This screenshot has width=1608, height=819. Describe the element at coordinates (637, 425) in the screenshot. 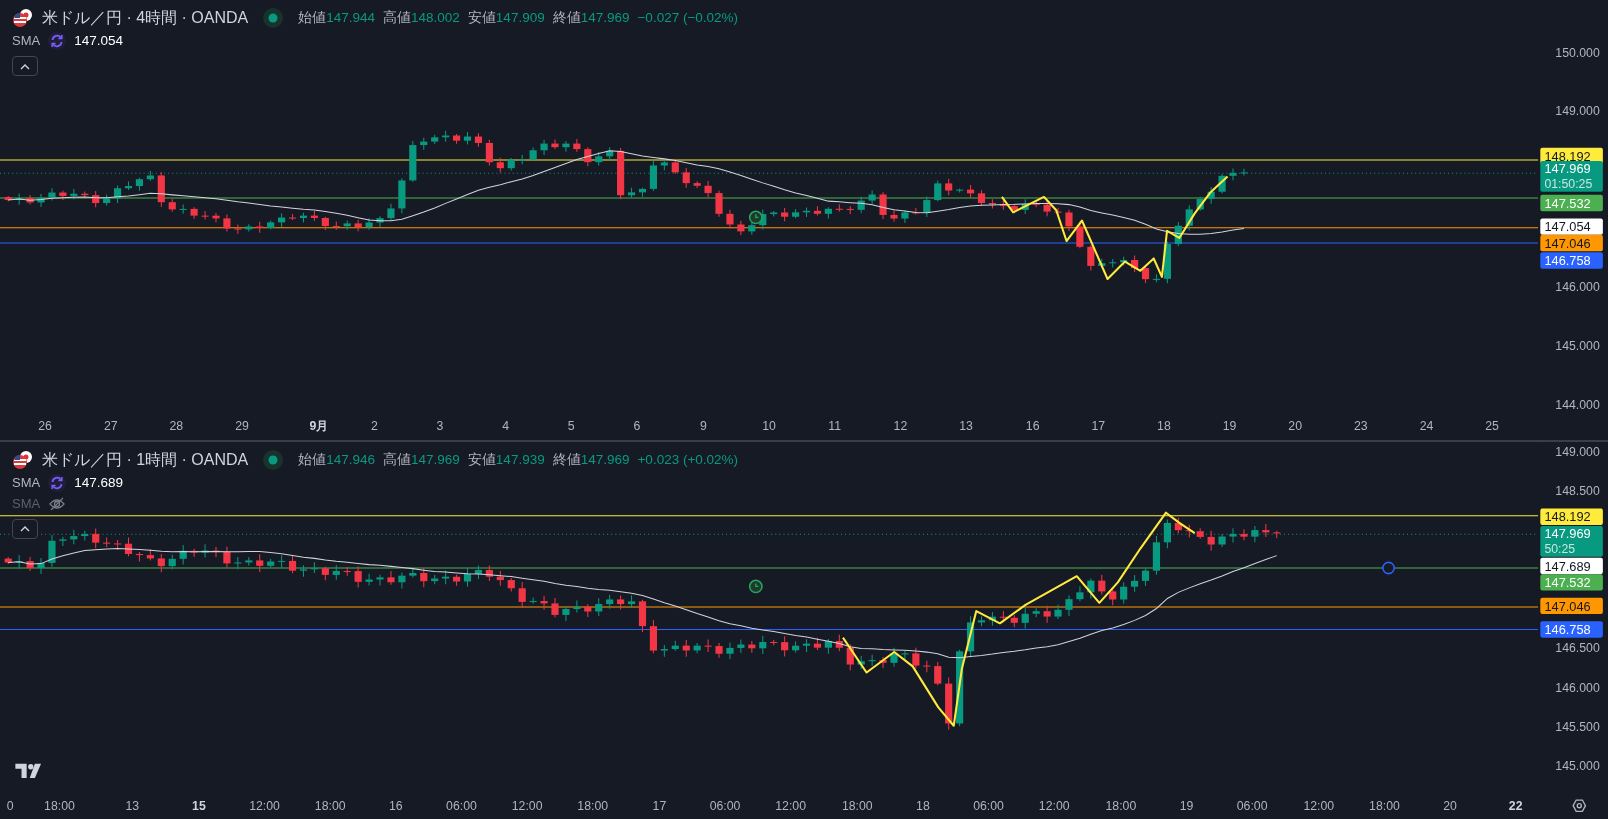

I see `time-tick-label: 6` at that location.